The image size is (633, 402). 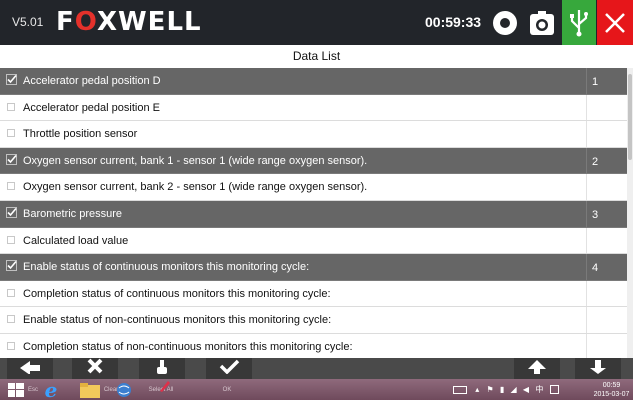 I want to click on record-icon, so click(x=505, y=22).